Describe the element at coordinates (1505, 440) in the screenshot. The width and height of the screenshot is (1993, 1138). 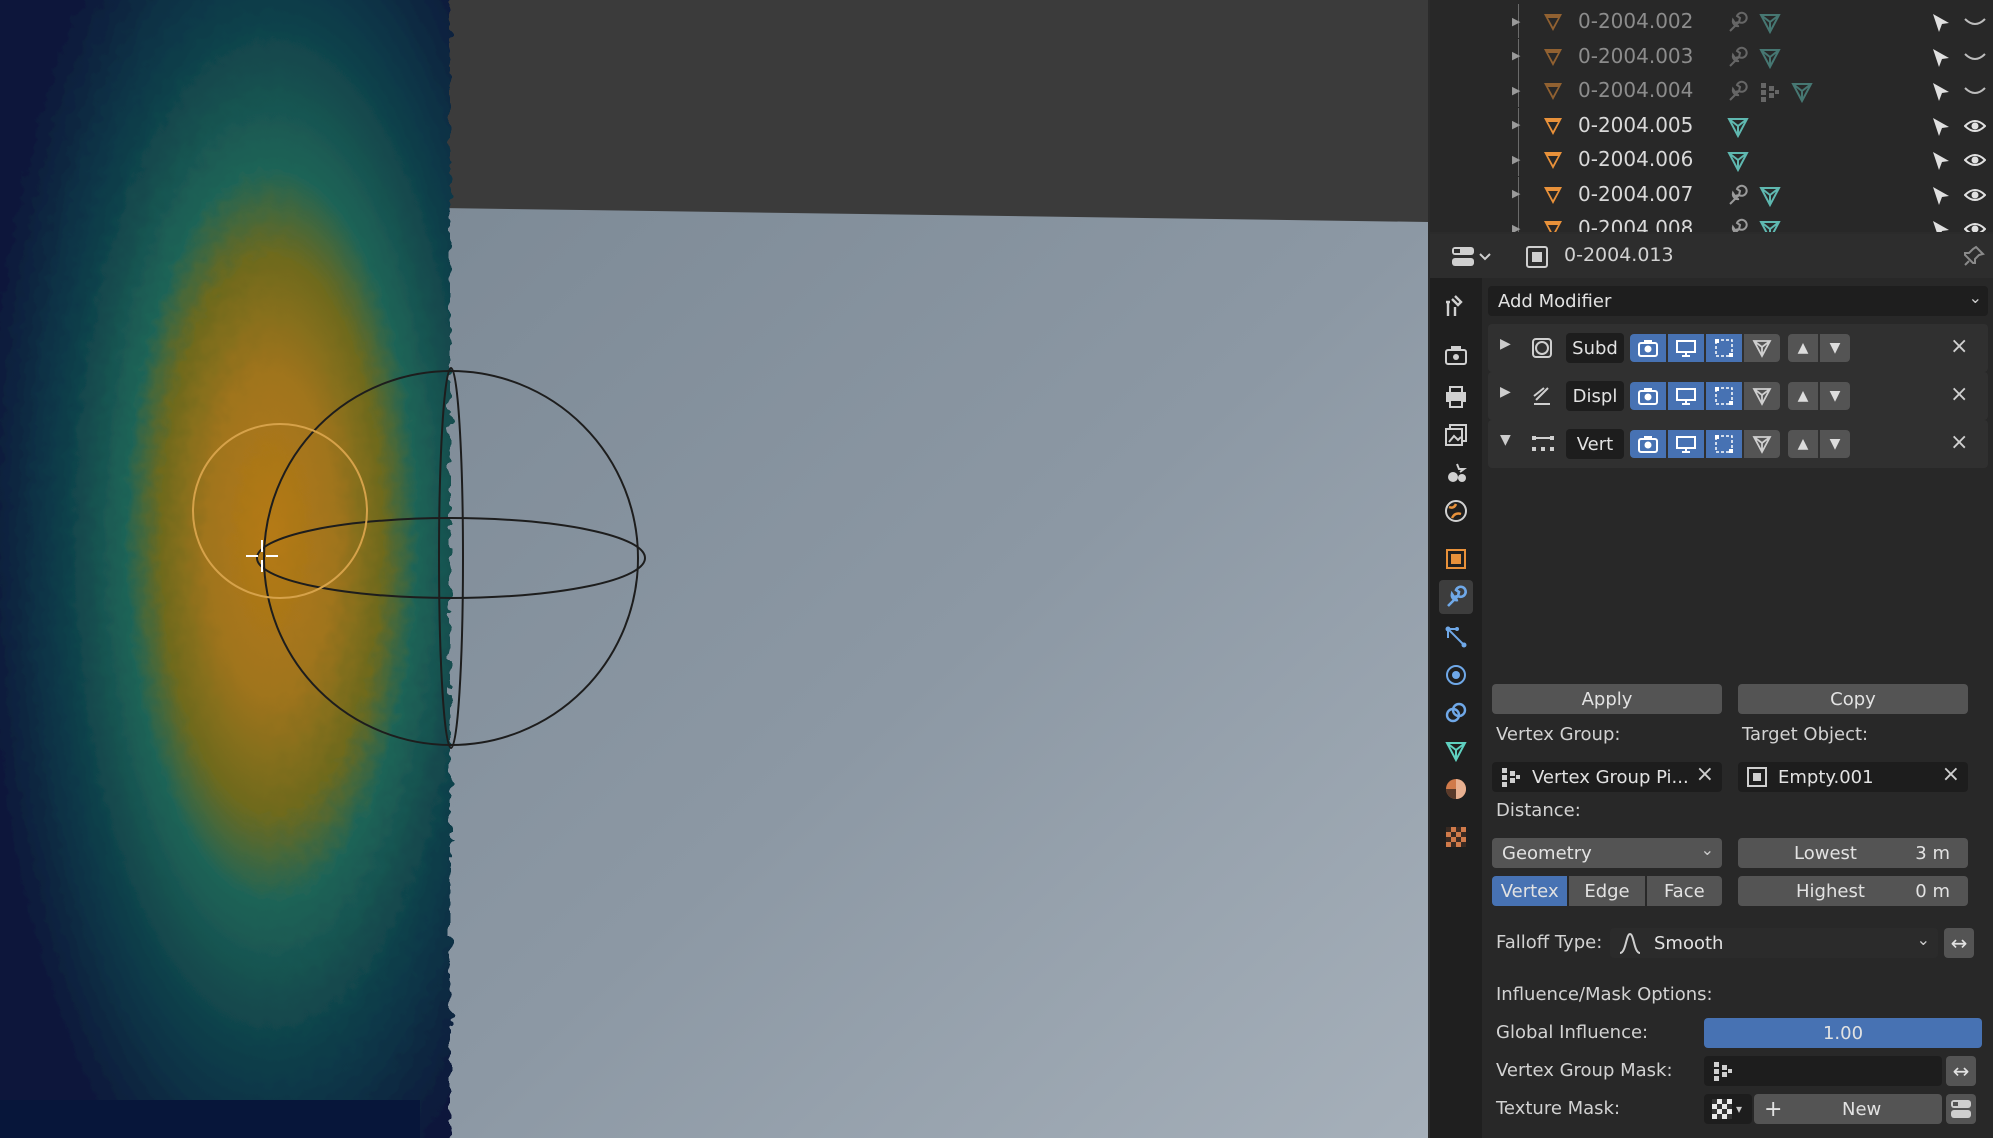
I see `collapse-arrow-icon: ▼` at that location.